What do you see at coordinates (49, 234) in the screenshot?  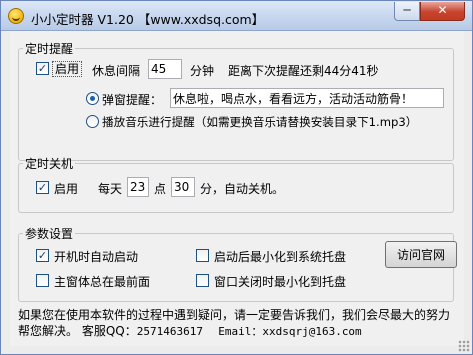 I see `settings-legend: 参数设置` at bounding box center [49, 234].